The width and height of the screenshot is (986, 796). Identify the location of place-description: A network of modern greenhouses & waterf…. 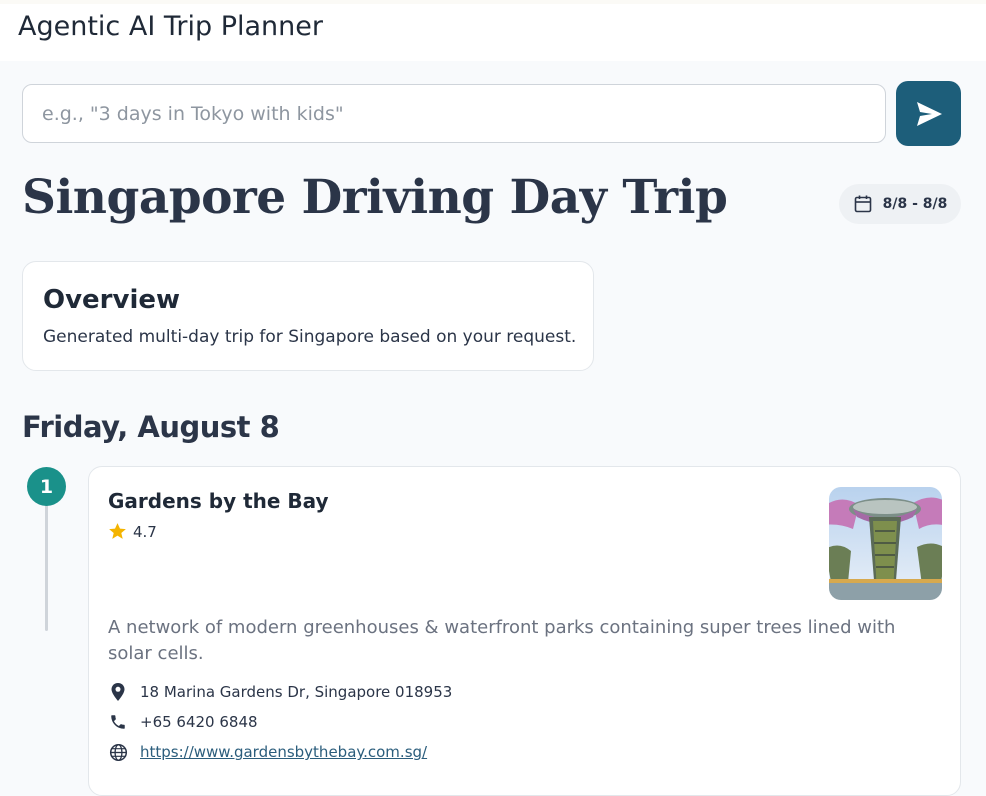
(502, 640).